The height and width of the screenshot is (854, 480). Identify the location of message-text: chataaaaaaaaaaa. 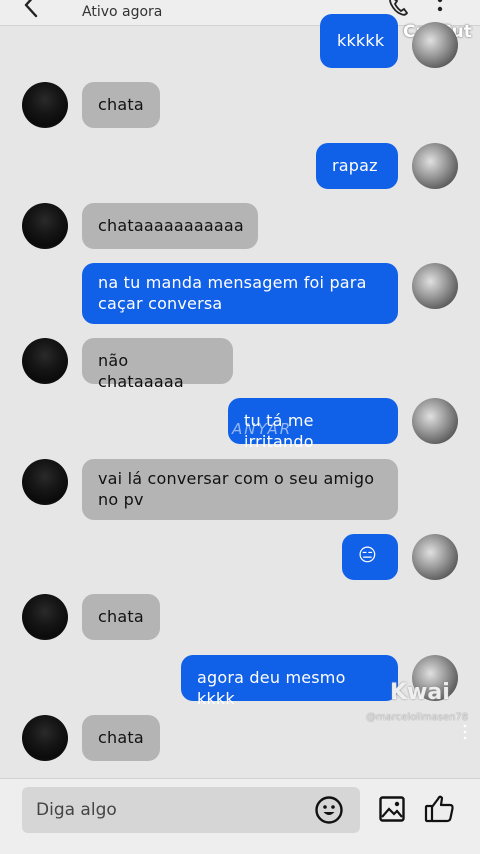
(171, 225).